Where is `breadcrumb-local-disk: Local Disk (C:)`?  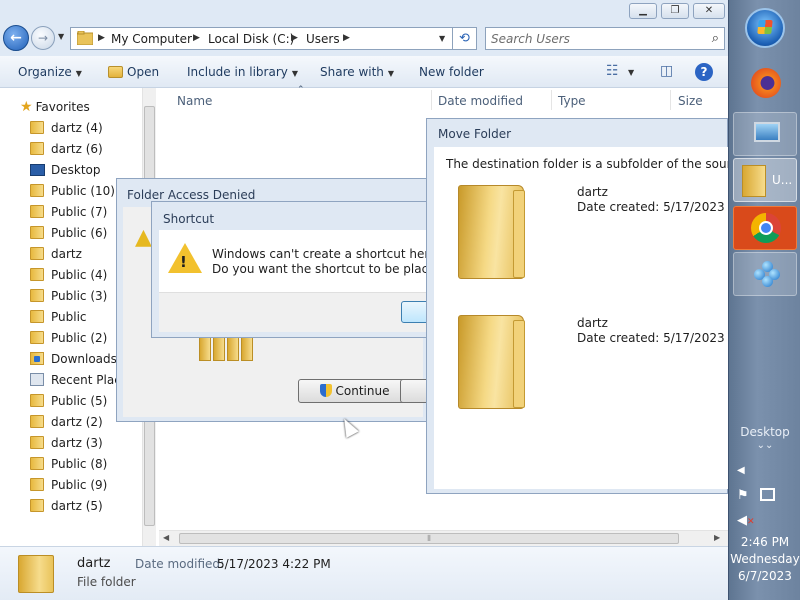 breadcrumb-local-disk: Local Disk (C:) is located at coordinates (251, 39).